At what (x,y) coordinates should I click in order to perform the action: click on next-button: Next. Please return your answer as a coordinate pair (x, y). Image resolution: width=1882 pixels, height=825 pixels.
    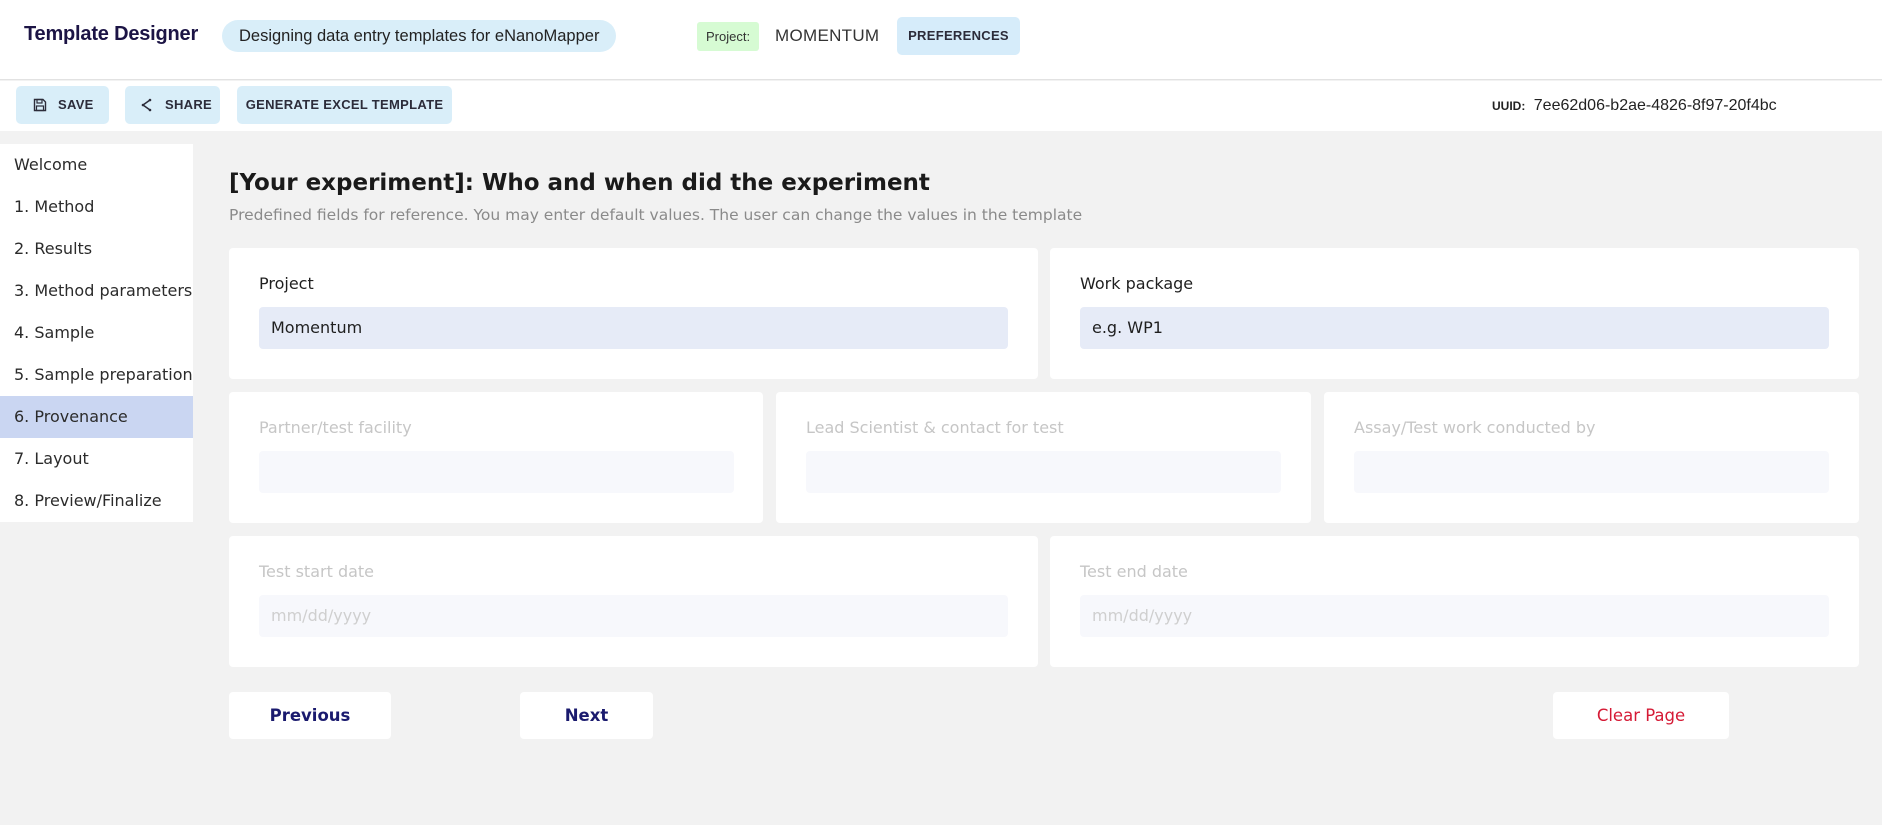
    Looking at the image, I should click on (586, 715).